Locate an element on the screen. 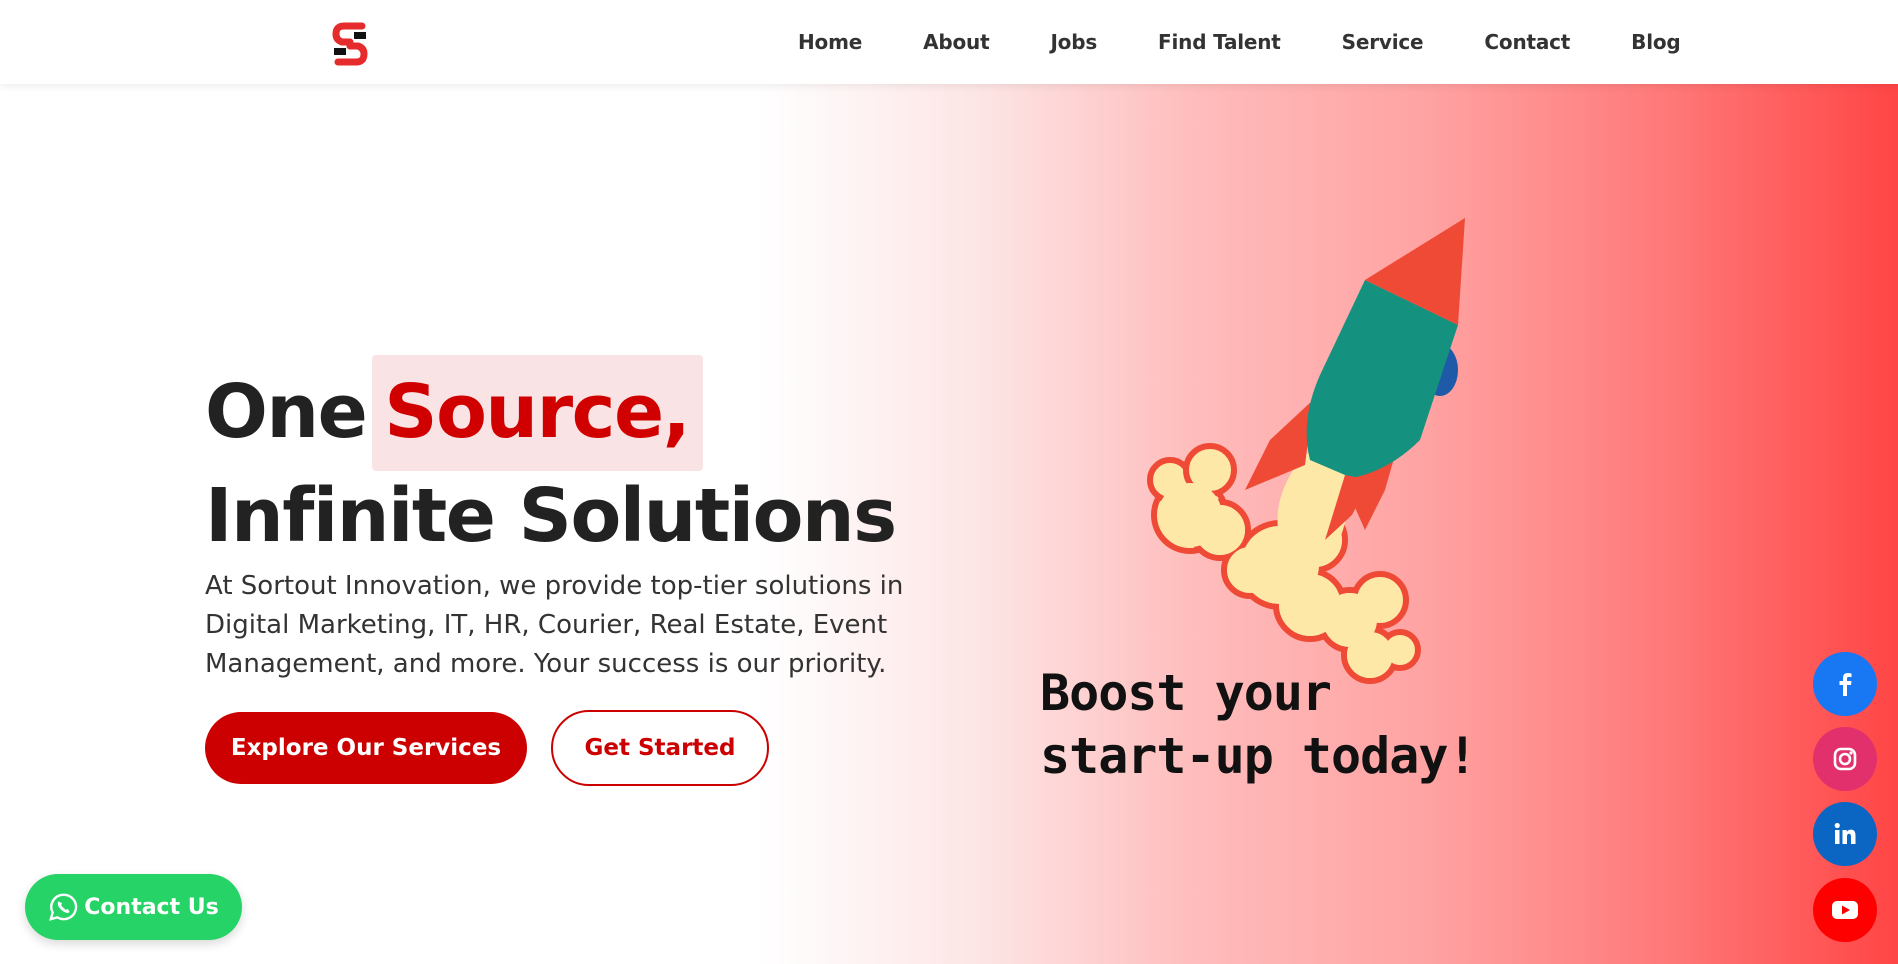 Image resolution: width=1898 pixels, height=964 pixels. youtube-icon is located at coordinates (1845, 910).